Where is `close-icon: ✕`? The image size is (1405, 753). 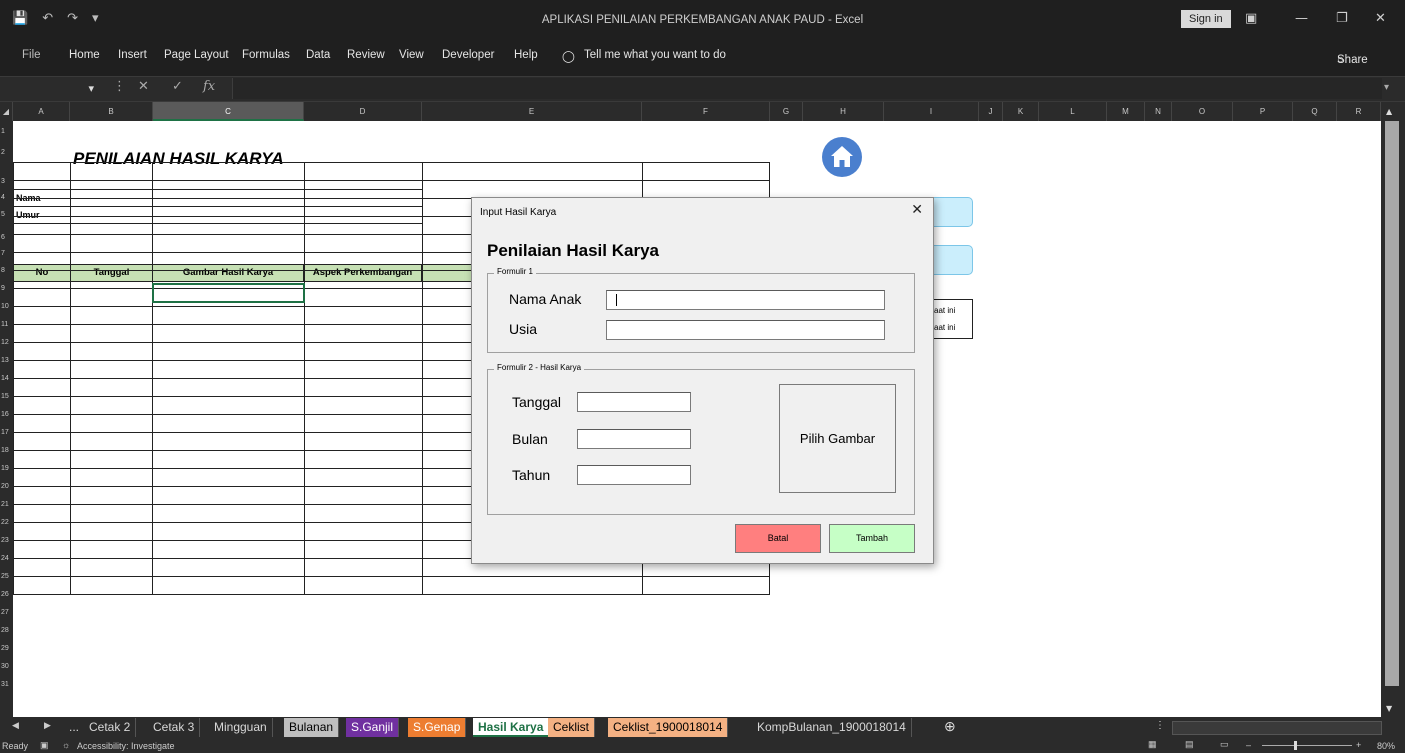
close-icon: ✕ is located at coordinates (1380, 18).